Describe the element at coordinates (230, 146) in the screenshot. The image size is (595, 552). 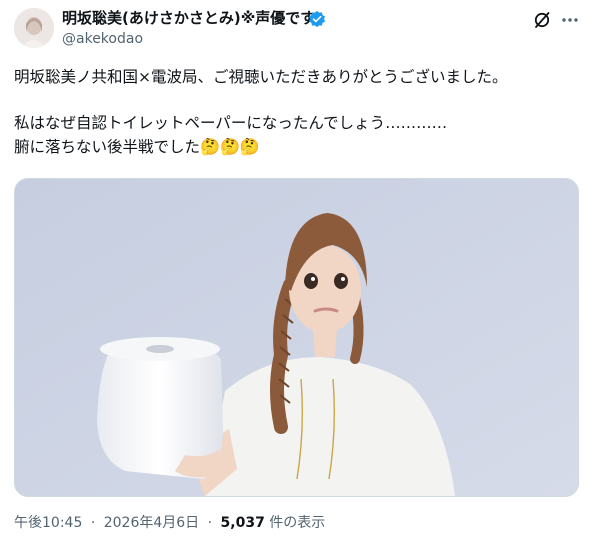
I see `thinking-face-emoji: 🤔🤔🤔` at that location.